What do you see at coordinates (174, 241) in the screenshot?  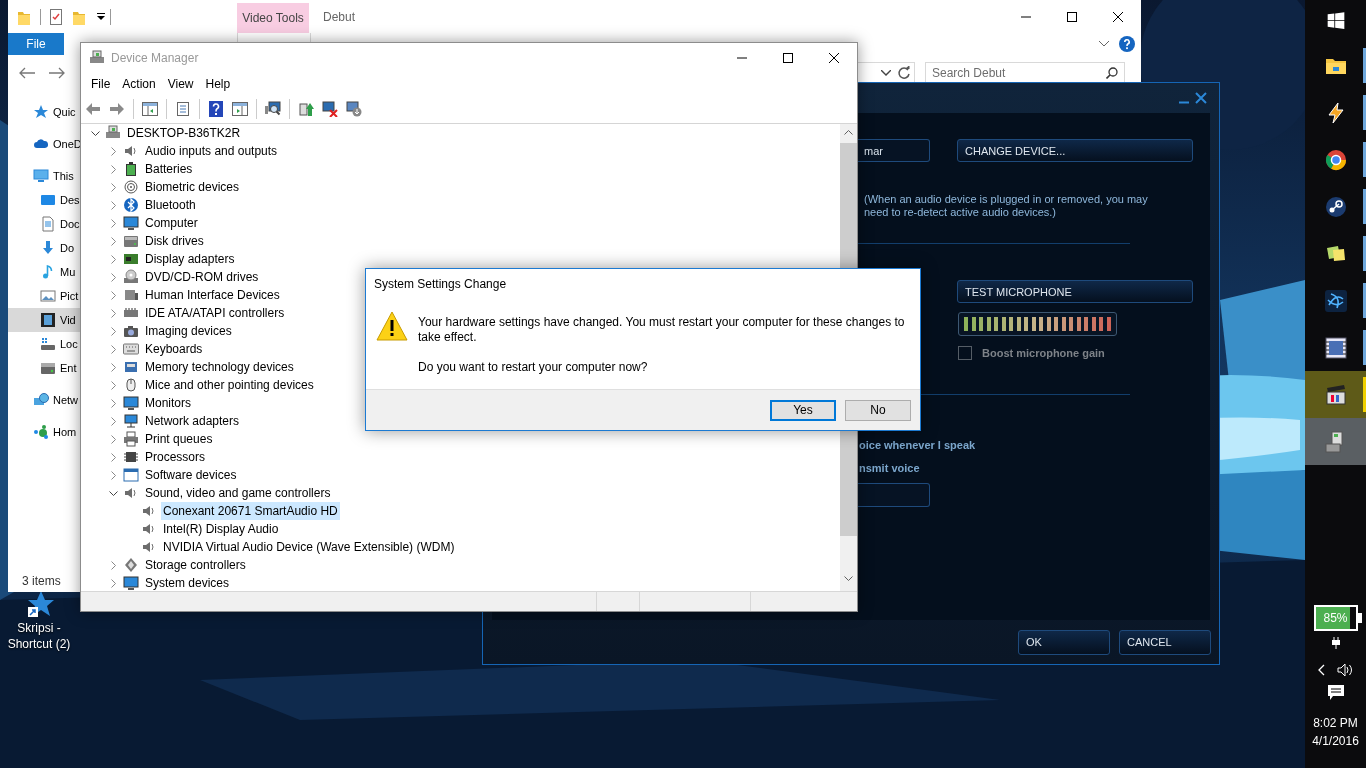 I see `tree-item: Disk drives` at bounding box center [174, 241].